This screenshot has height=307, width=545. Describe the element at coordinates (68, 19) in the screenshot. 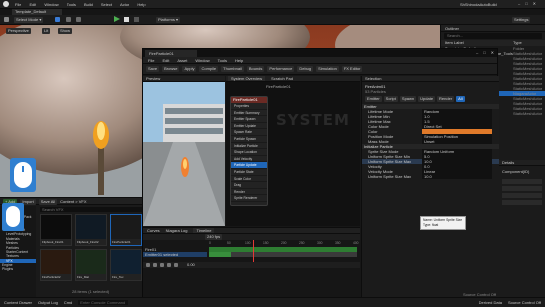

I see `blueprint-icon` at that location.